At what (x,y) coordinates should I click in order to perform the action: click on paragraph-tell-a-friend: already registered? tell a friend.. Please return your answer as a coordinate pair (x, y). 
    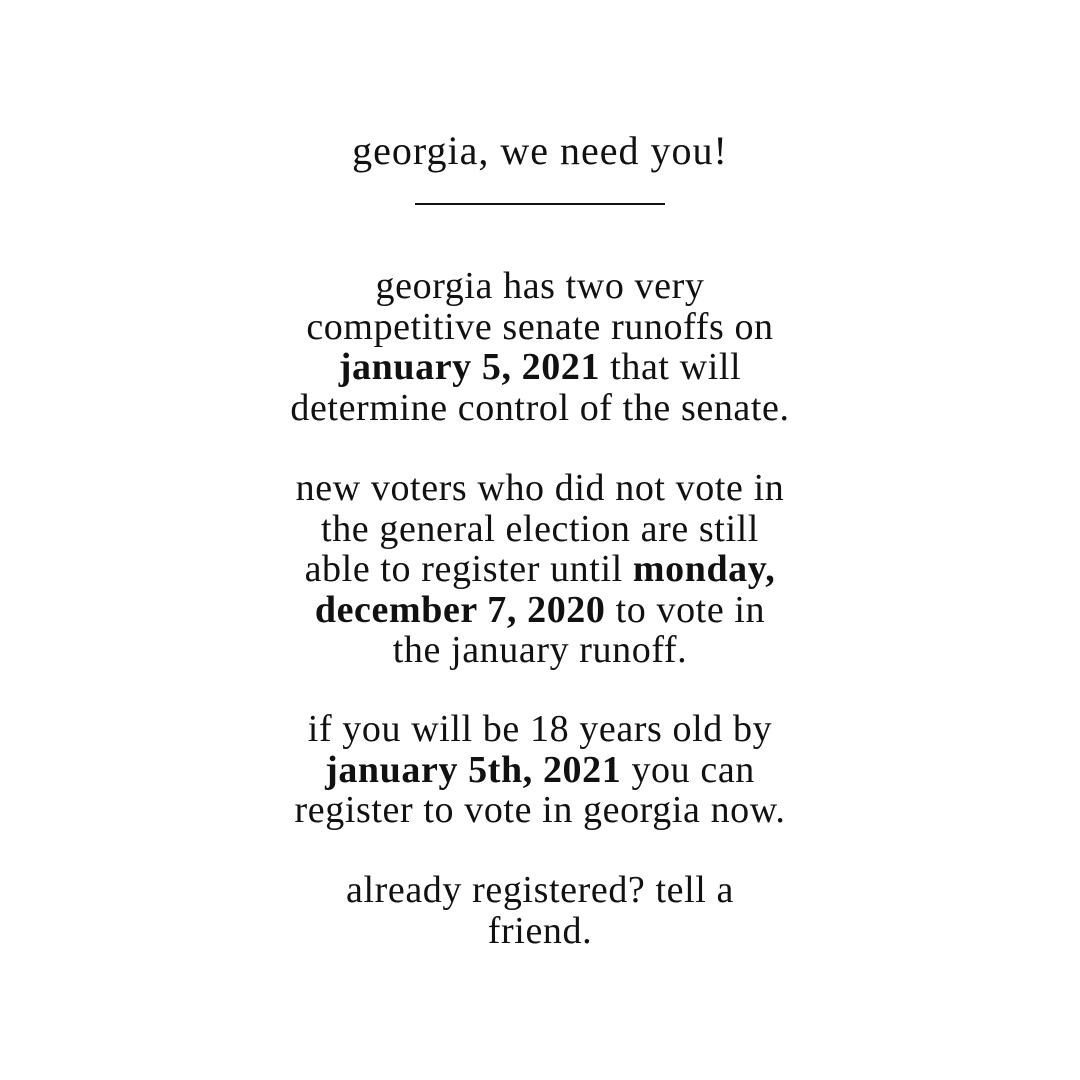
    Looking at the image, I should click on (540, 910).